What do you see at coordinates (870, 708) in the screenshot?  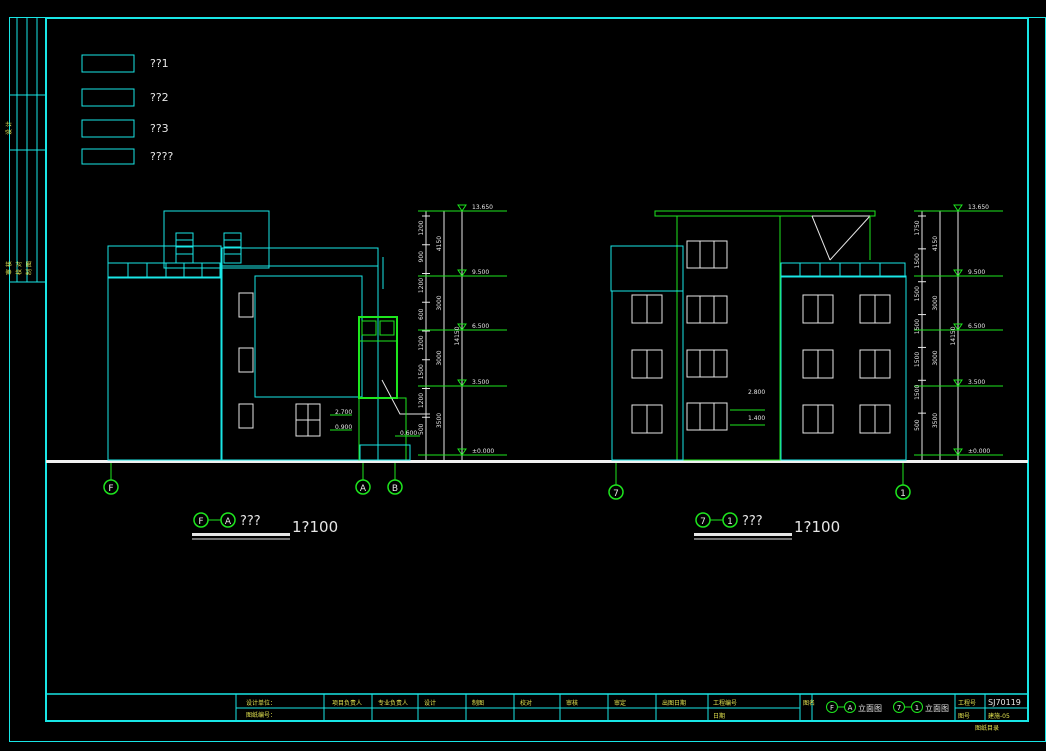 I see `tb-sheet-name-1: 立面图` at bounding box center [870, 708].